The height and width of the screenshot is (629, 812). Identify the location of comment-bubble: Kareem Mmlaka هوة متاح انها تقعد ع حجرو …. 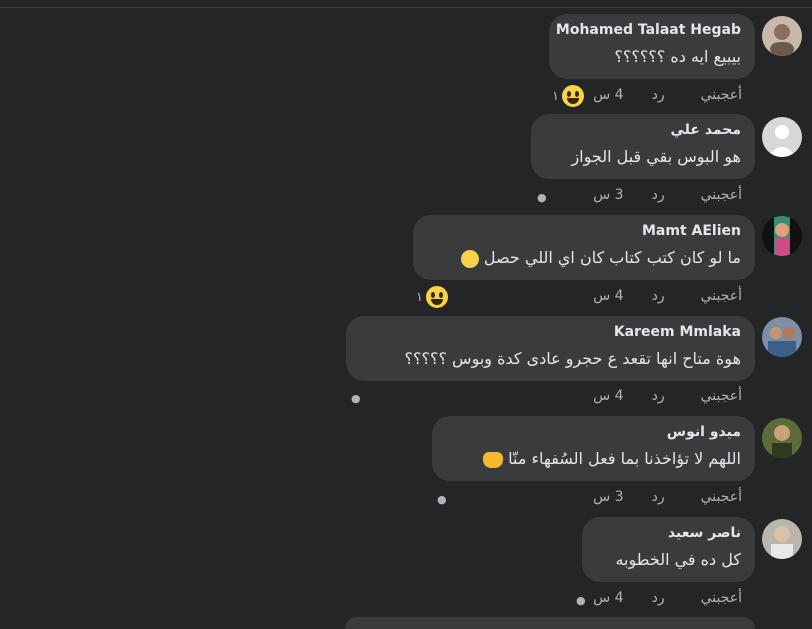
(550, 348).